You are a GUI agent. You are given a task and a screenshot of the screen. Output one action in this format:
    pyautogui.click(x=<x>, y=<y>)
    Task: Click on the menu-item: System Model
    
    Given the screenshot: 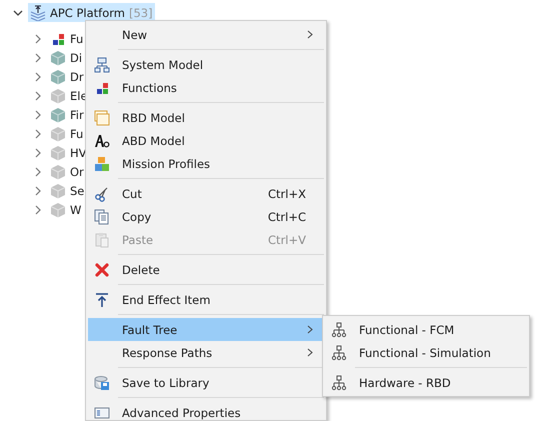 What is the action you would take?
    pyautogui.click(x=206, y=64)
    